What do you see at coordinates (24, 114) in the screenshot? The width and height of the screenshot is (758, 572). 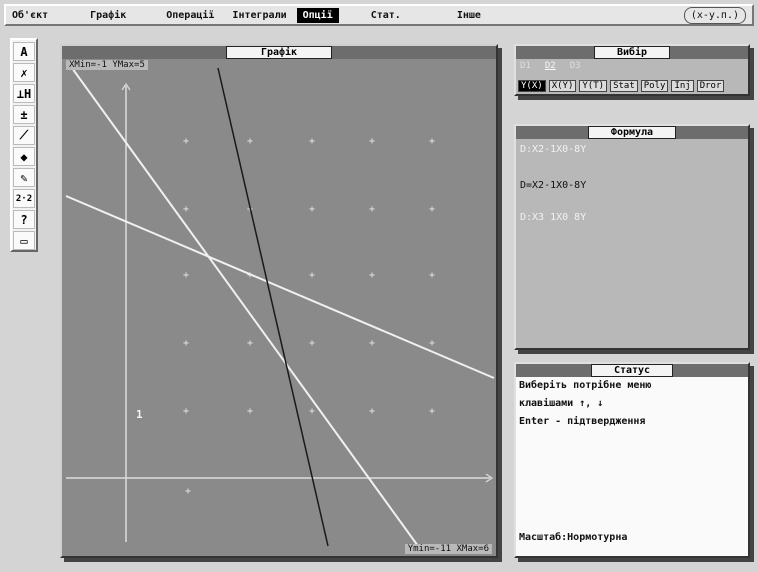 I see `axis-tool-icon: ±` at bounding box center [24, 114].